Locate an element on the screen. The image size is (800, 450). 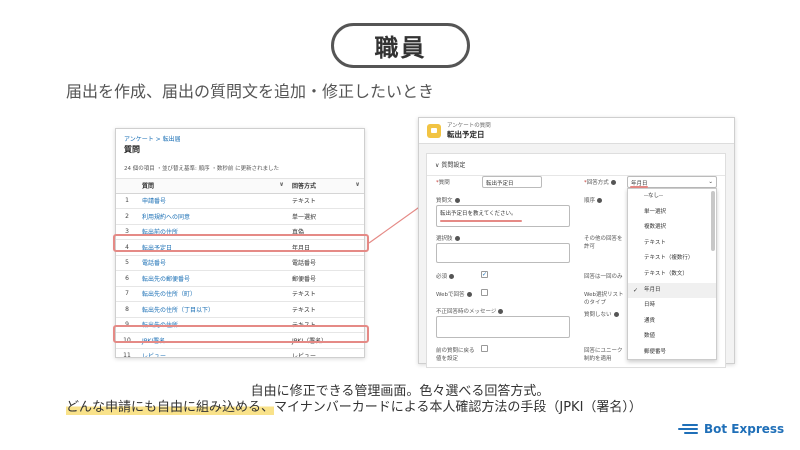
caption-rest: マイナンバーカードによる本人確認方法の手段（JPKI（署名）） is located at coordinates (458, 407).